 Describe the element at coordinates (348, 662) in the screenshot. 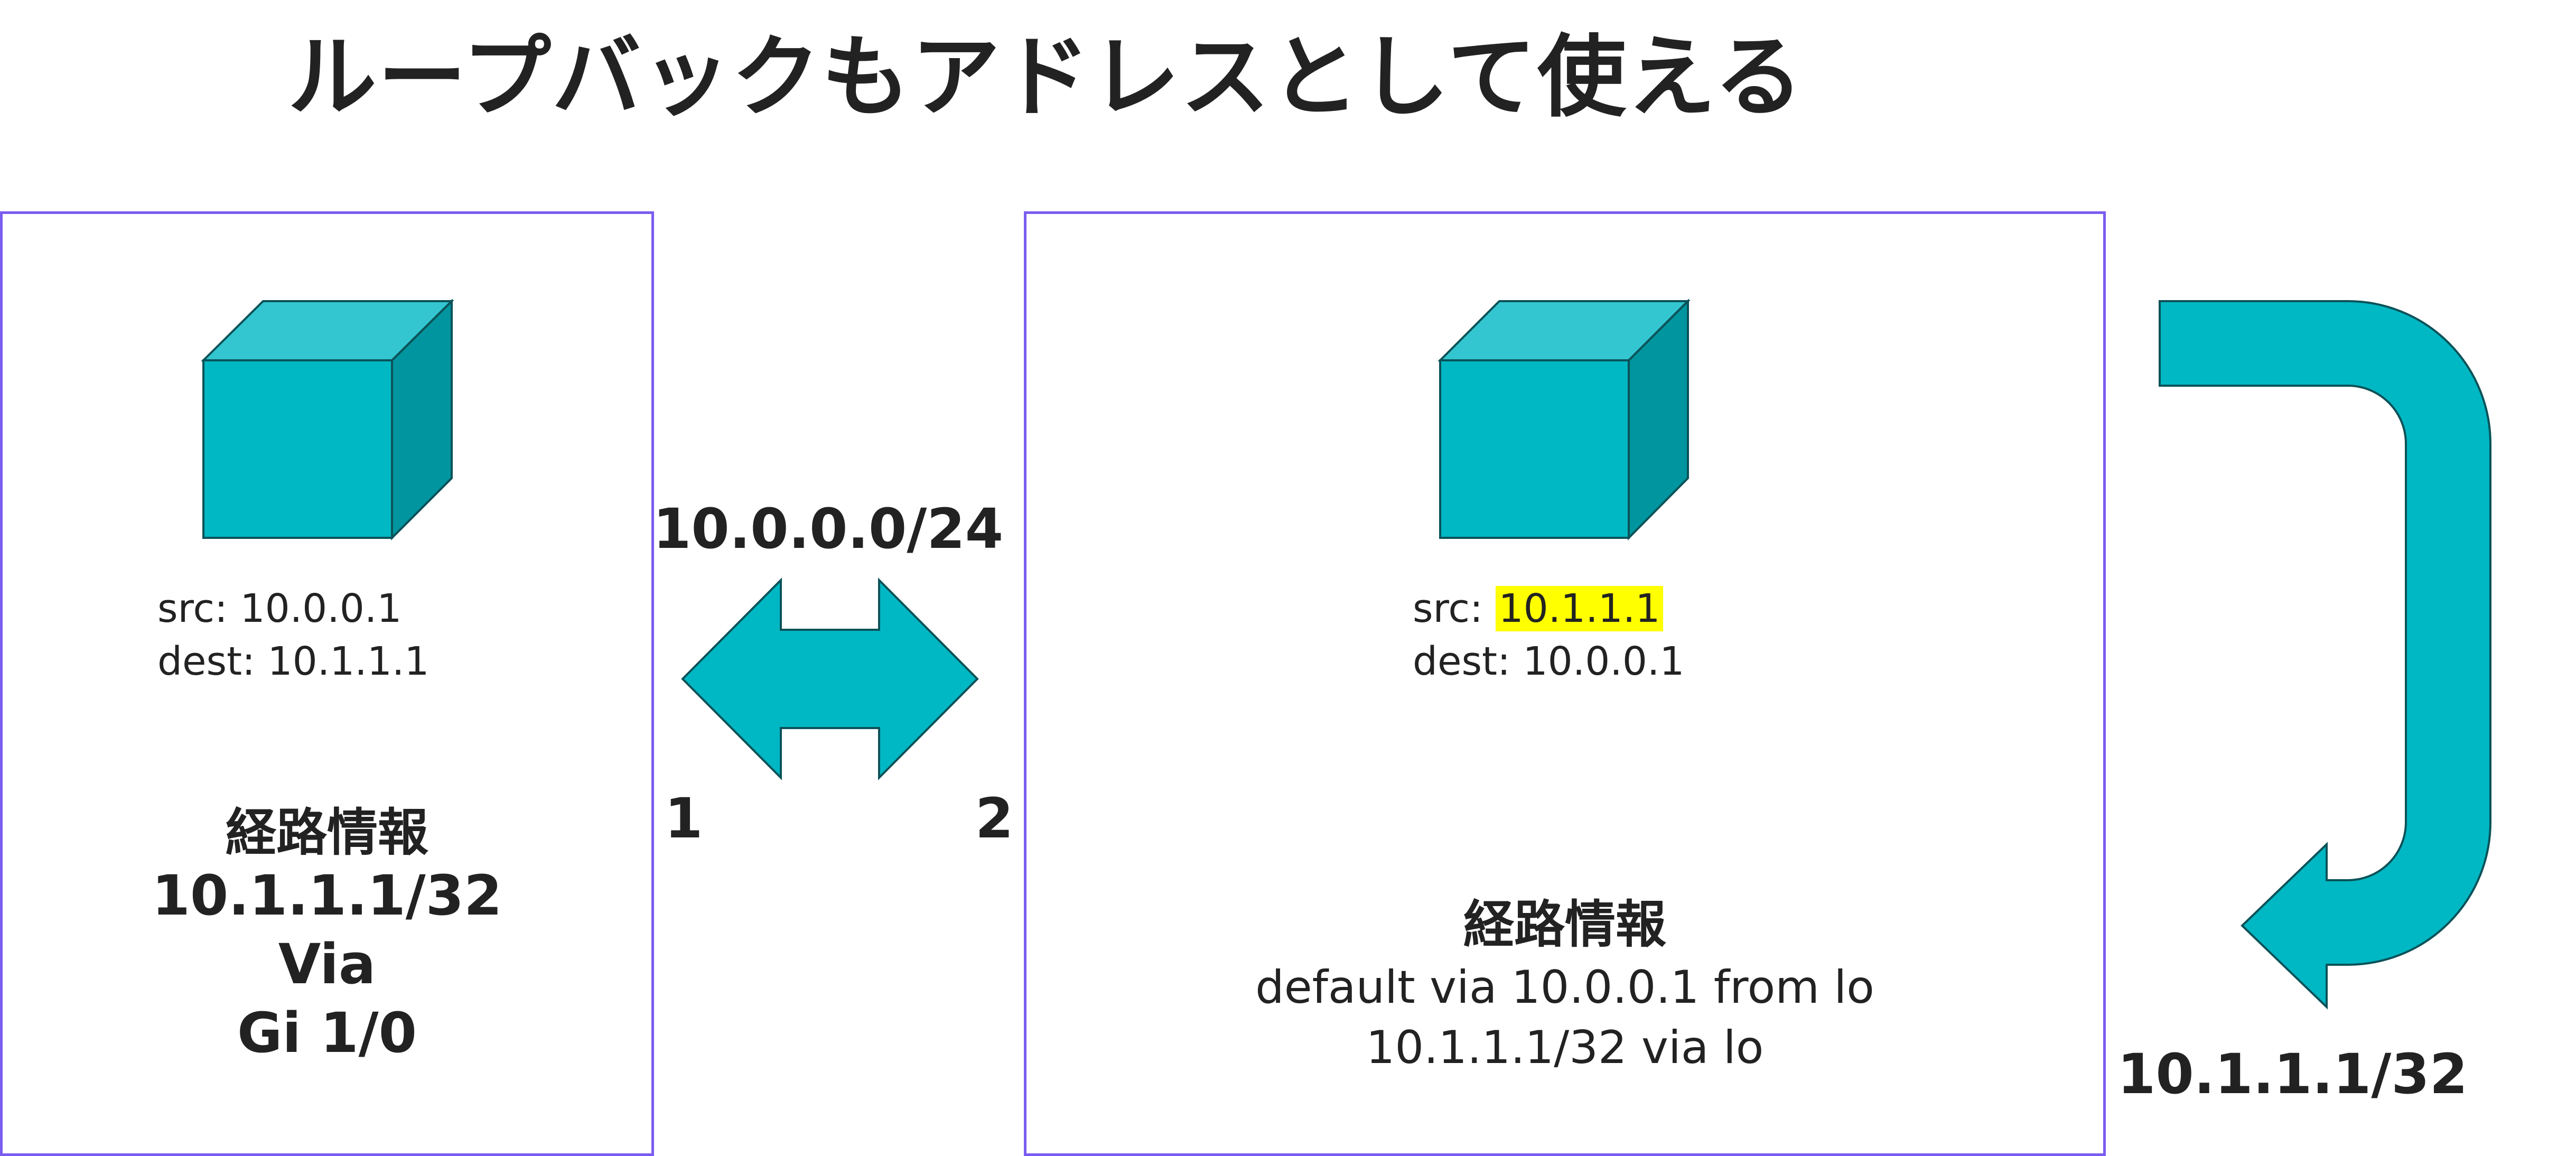

I see `left-dest-value: 10.1.1.1` at that location.